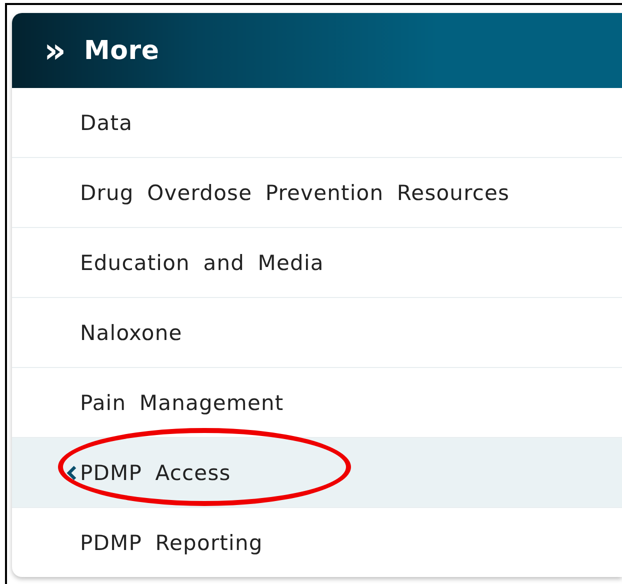 The width and height of the screenshot is (622, 584). Describe the element at coordinates (122, 51) in the screenshot. I see `menu-title: More` at that location.